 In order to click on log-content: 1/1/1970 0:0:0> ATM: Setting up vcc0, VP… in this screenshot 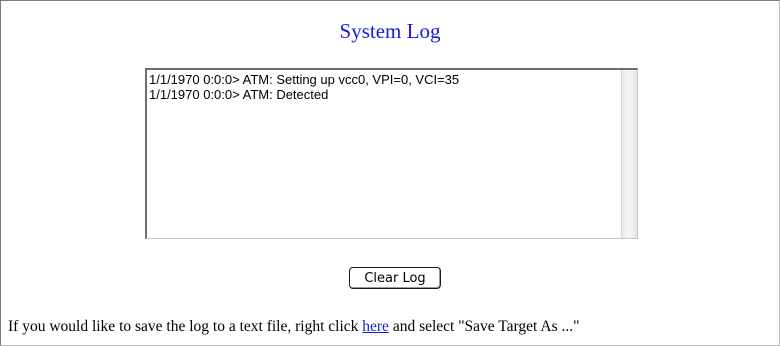, I will do `click(385, 87)`.